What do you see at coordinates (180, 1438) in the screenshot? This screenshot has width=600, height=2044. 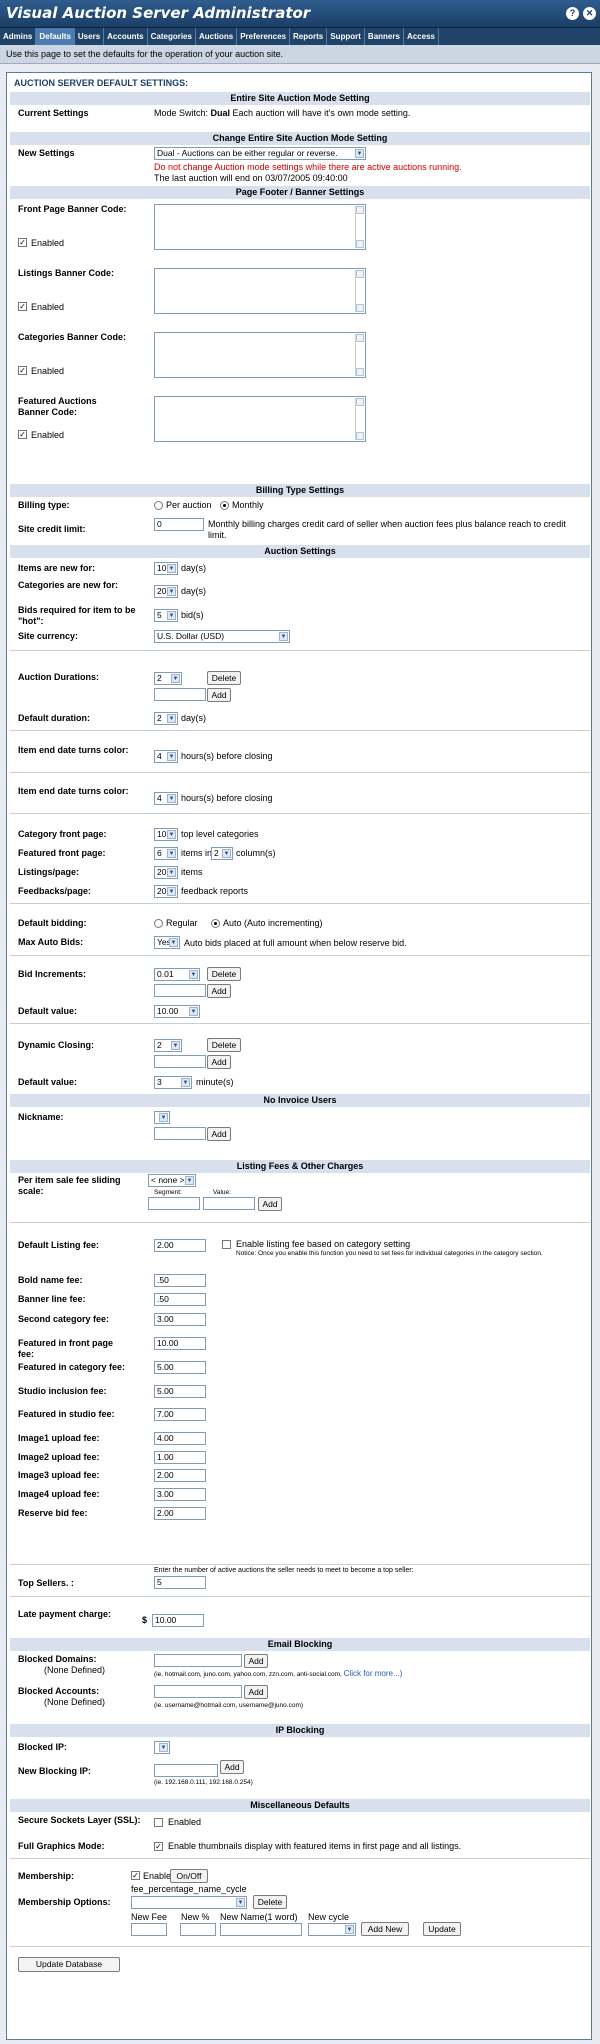 I see `fee-input: 4.00` at bounding box center [180, 1438].